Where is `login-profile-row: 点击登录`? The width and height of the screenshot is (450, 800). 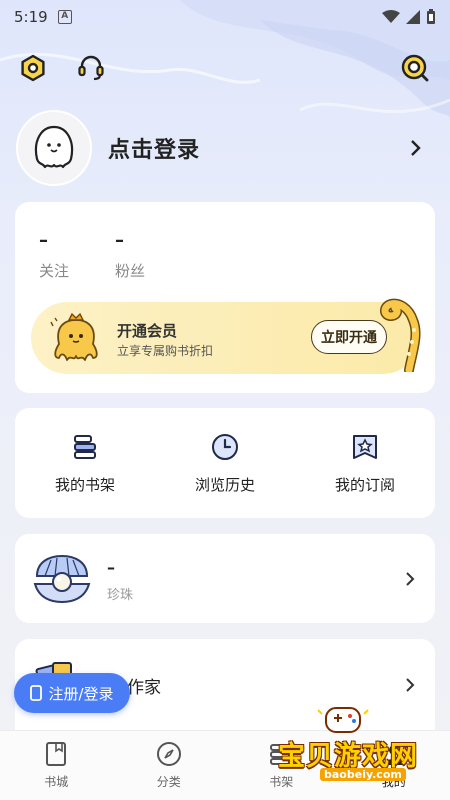 login-profile-row: 点击登录 is located at coordinates (226, 148).